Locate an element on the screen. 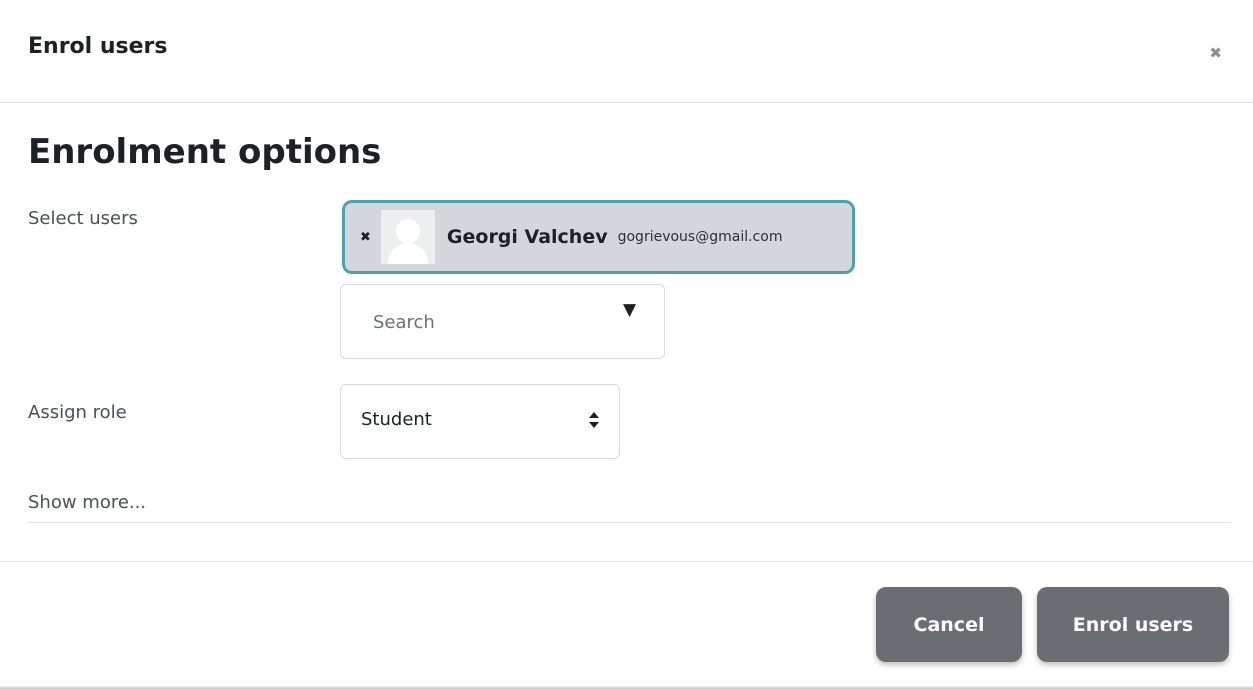 The image size is (1253, 689). footer-divider is located at coordinates (626, 561).